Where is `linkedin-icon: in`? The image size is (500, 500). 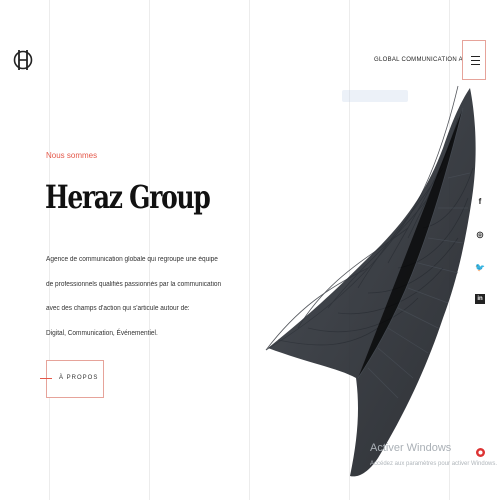
linkedin-icon: in is located at coordinates (480, 299).